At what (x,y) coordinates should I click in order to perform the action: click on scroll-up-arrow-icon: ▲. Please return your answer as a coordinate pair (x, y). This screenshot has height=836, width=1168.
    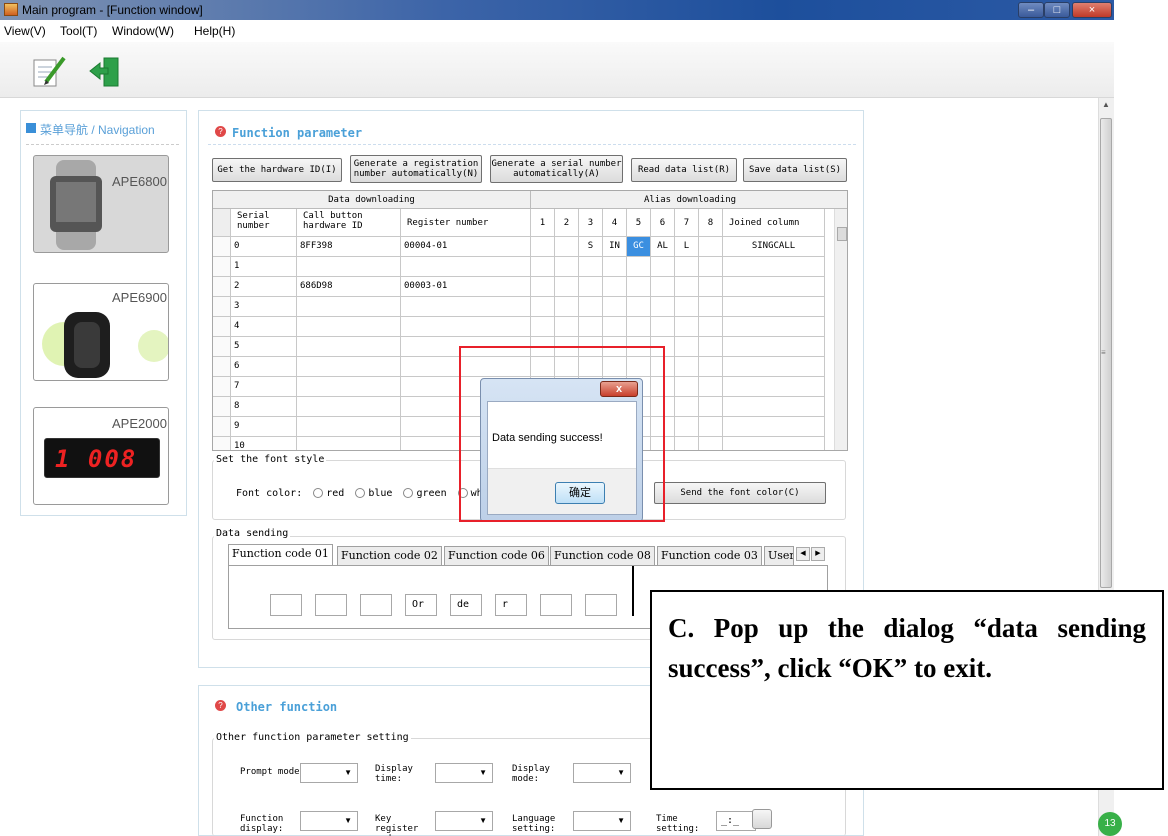
    Looking at the image, I should click on (1106, 104).